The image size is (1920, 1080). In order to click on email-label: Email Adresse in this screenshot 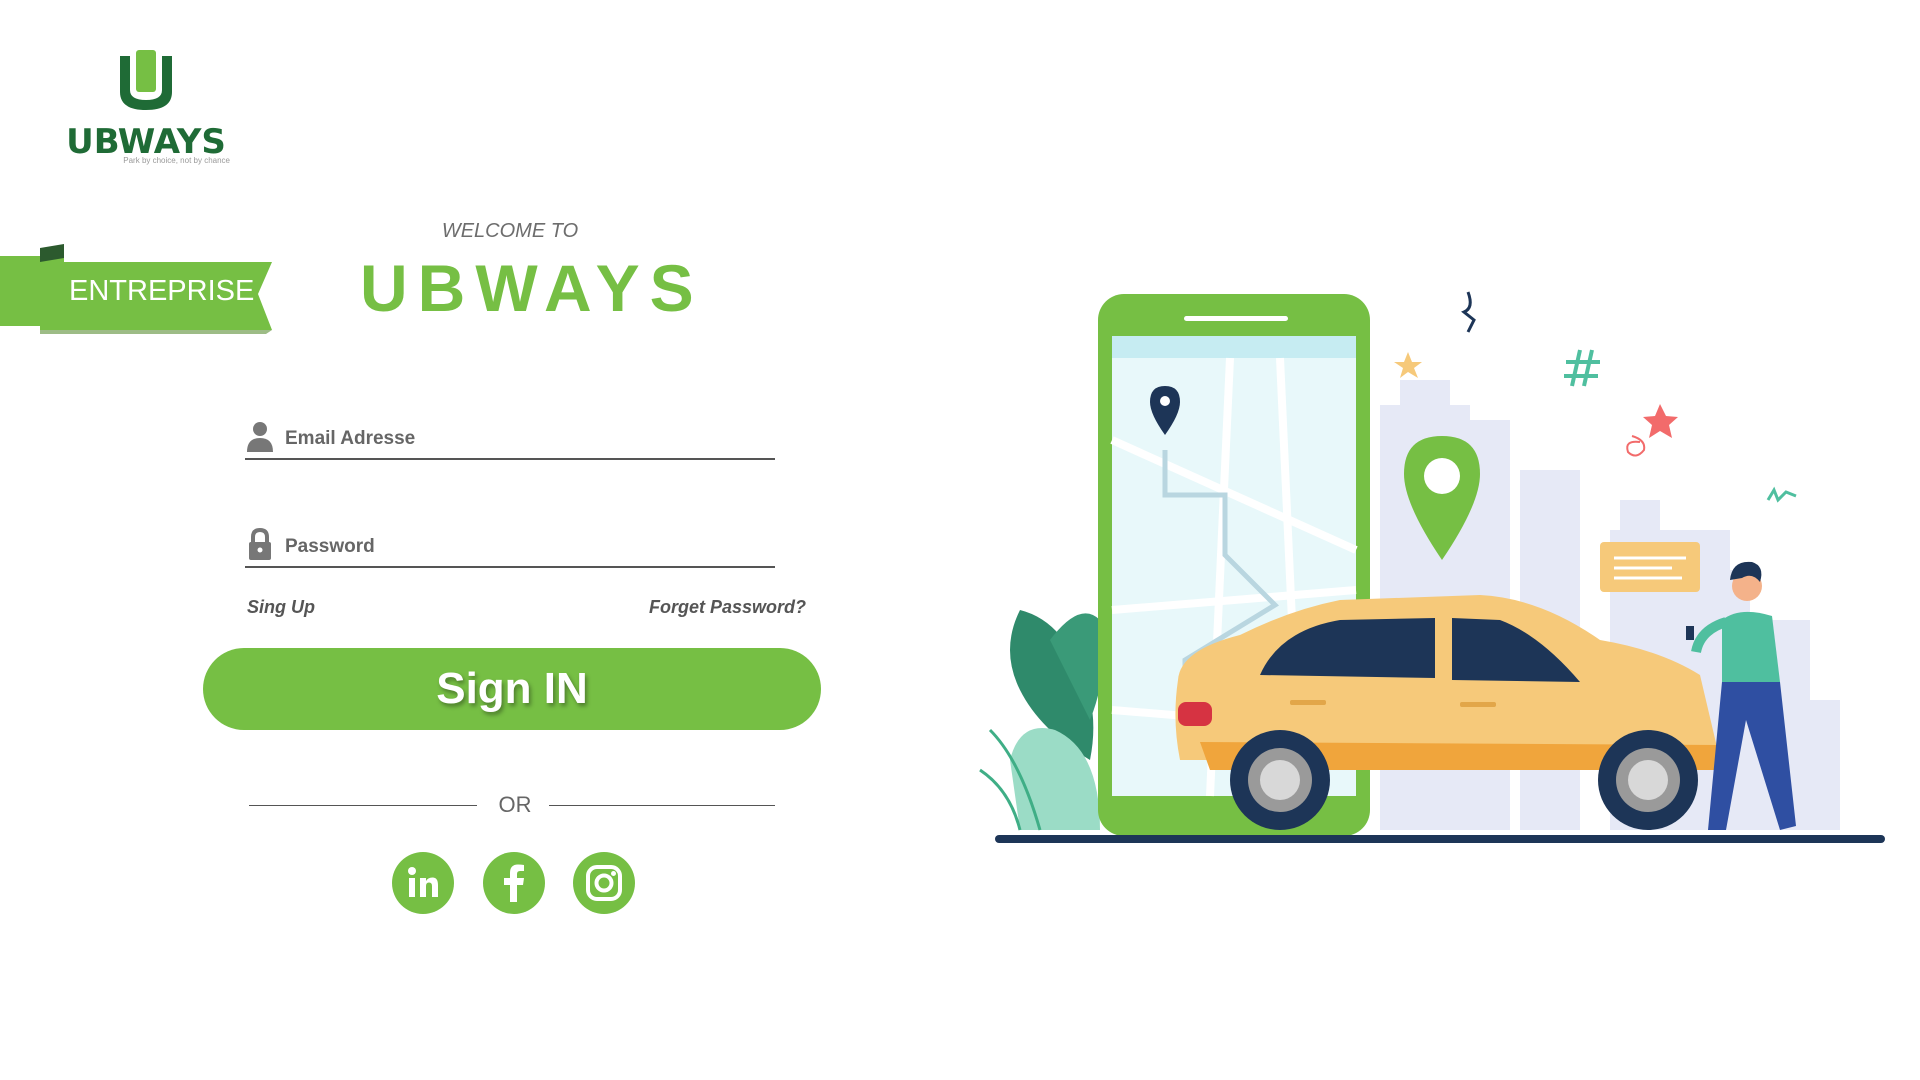, I will do `click(350, 438)`.